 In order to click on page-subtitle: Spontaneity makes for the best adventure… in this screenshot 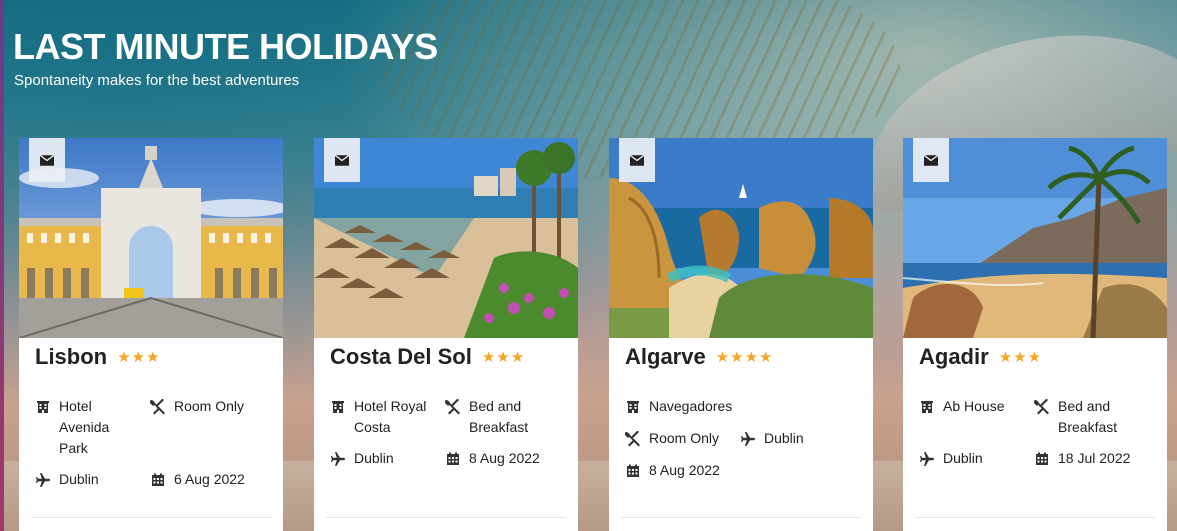, I will do `click(157, 80)`.